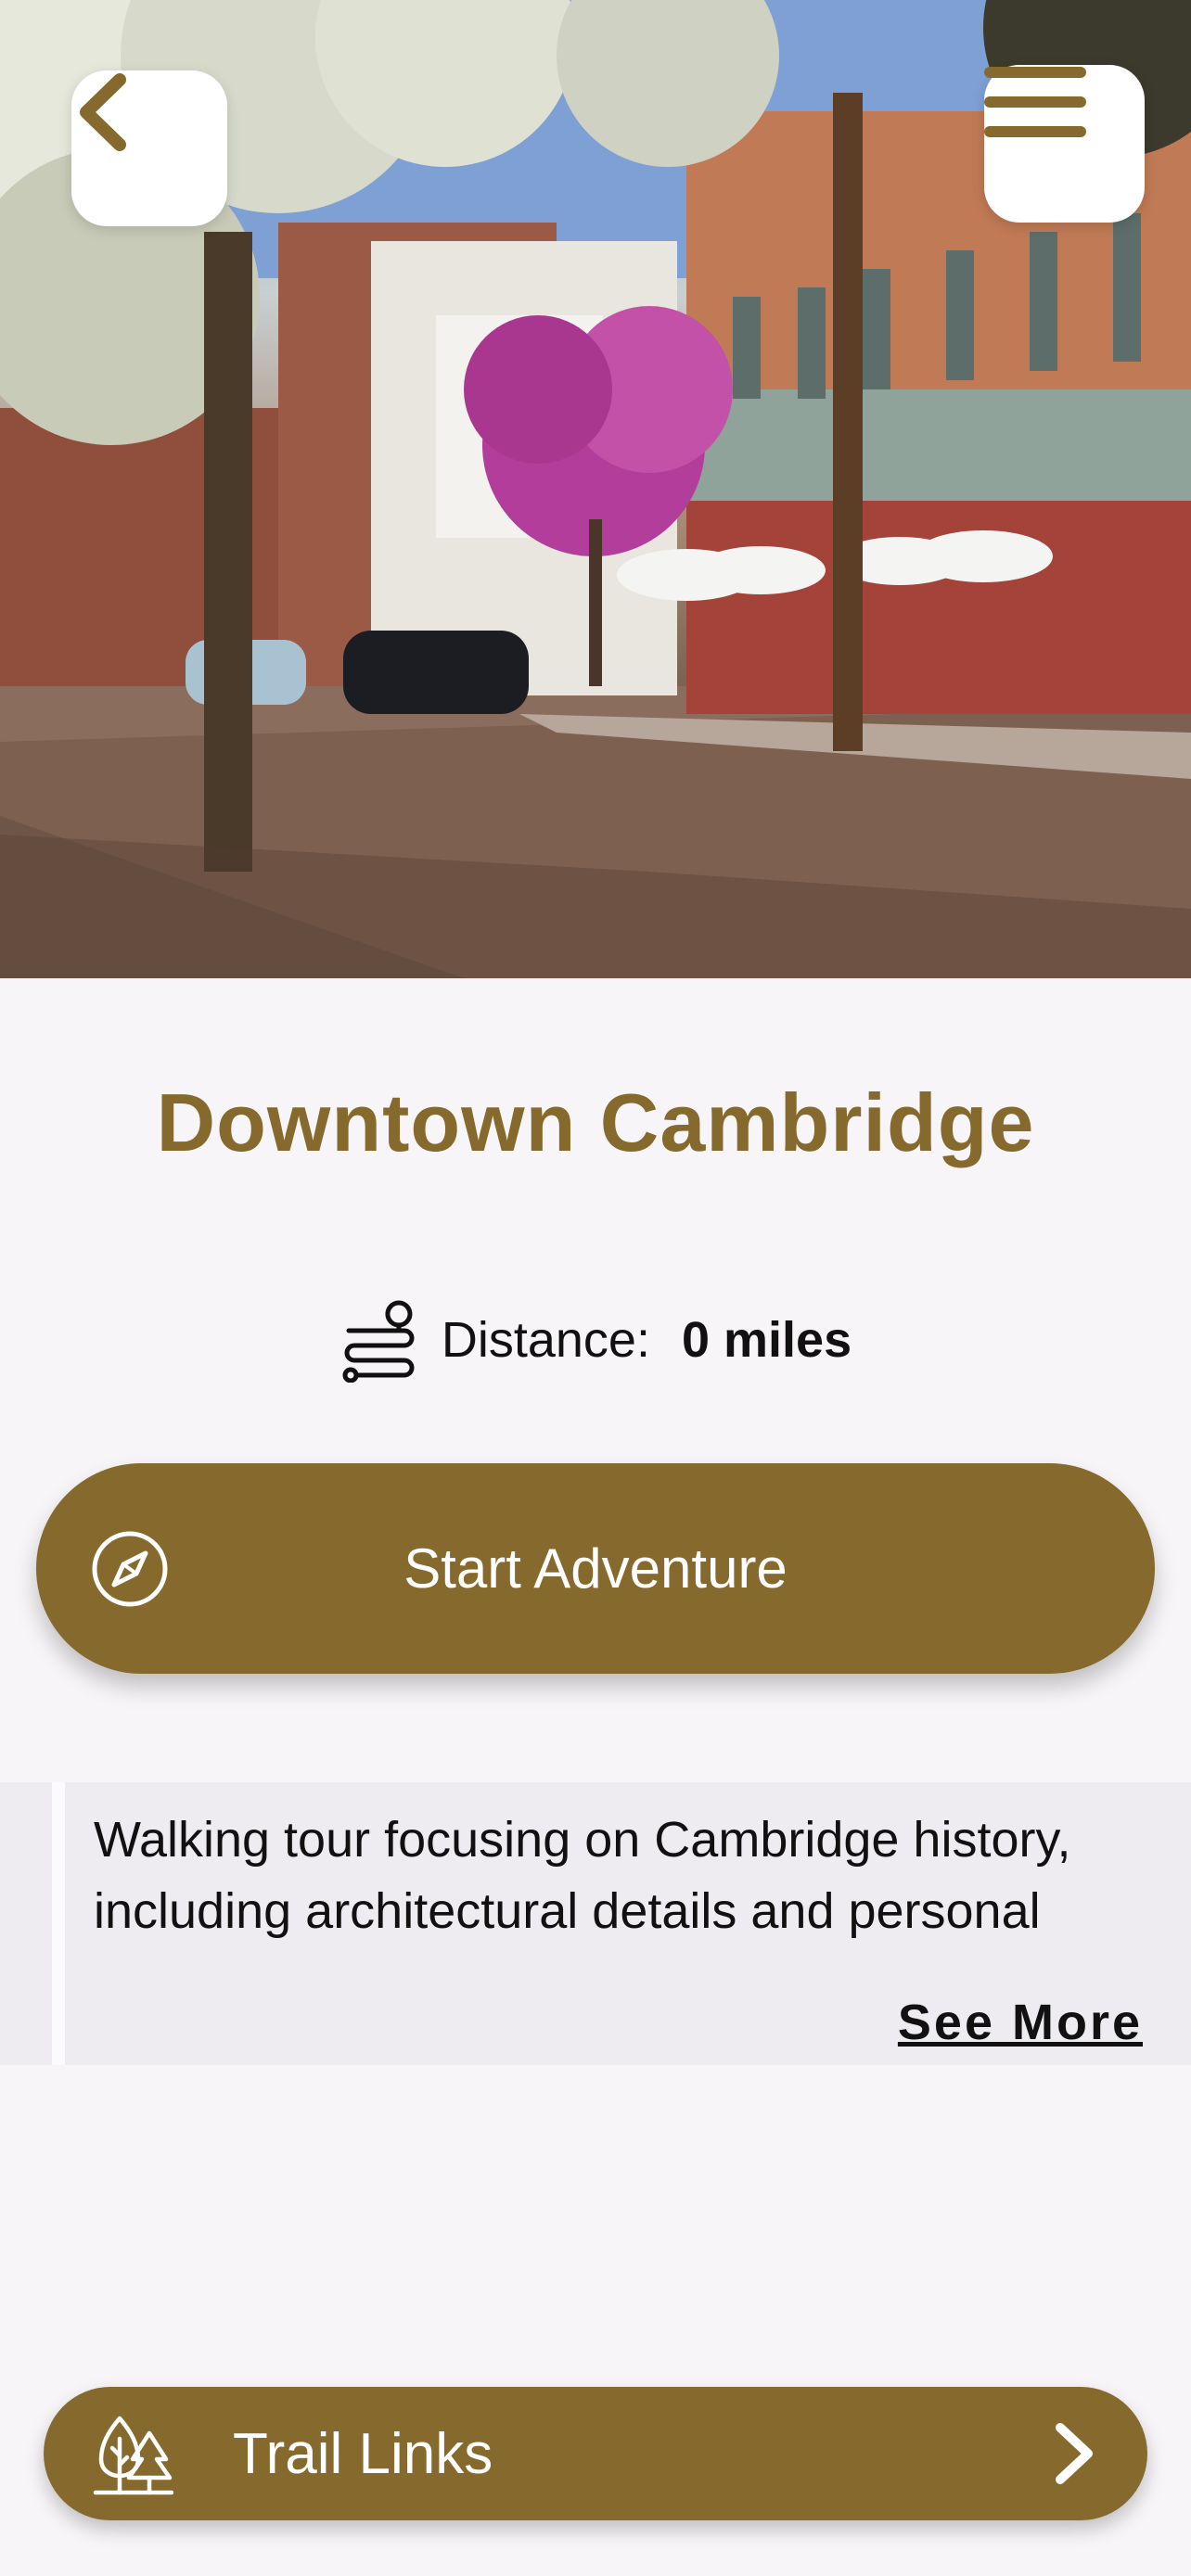 The width and height of the screenshot is (1191, 2576). Describe the element at coordinates (766, 1340) in the screenshot. I see `distance-value: 0 miles` at that location.